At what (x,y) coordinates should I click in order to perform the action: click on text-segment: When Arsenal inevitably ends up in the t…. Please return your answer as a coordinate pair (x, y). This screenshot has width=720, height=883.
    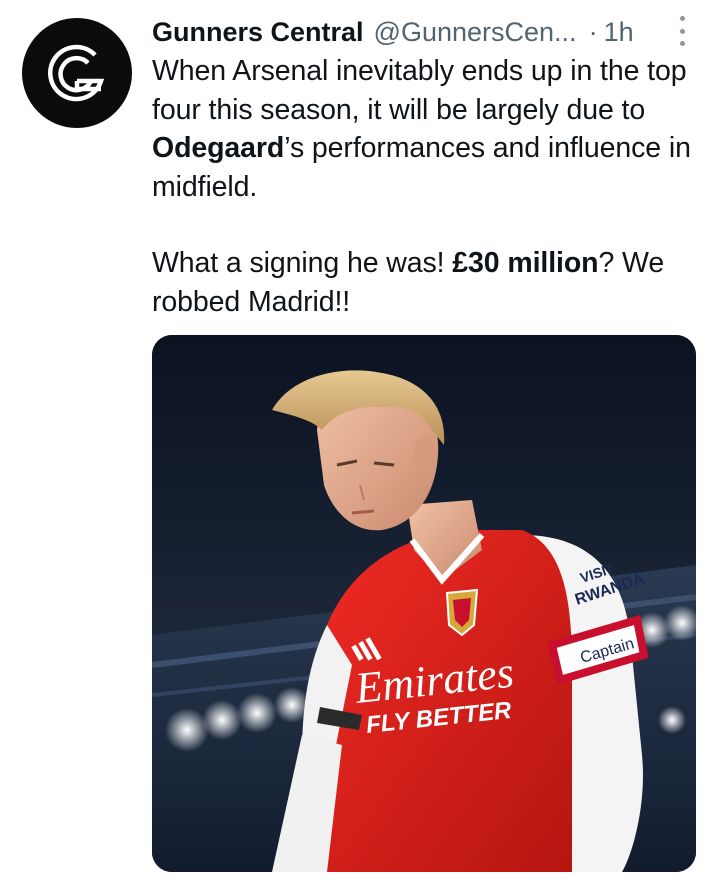
    Looking at the image, I should click on (419, 90).